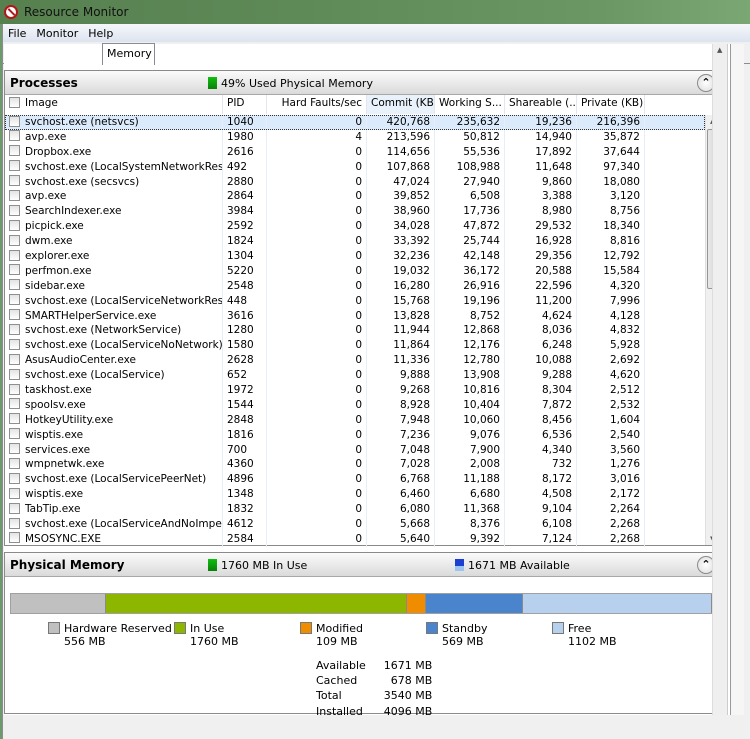 This screenshot has height=739, width=750. What do you see at coordinates (264, 565) in the screenshot?
I see `in-use-summary: 1760 MB In Use` at bounding box center [264, 565].